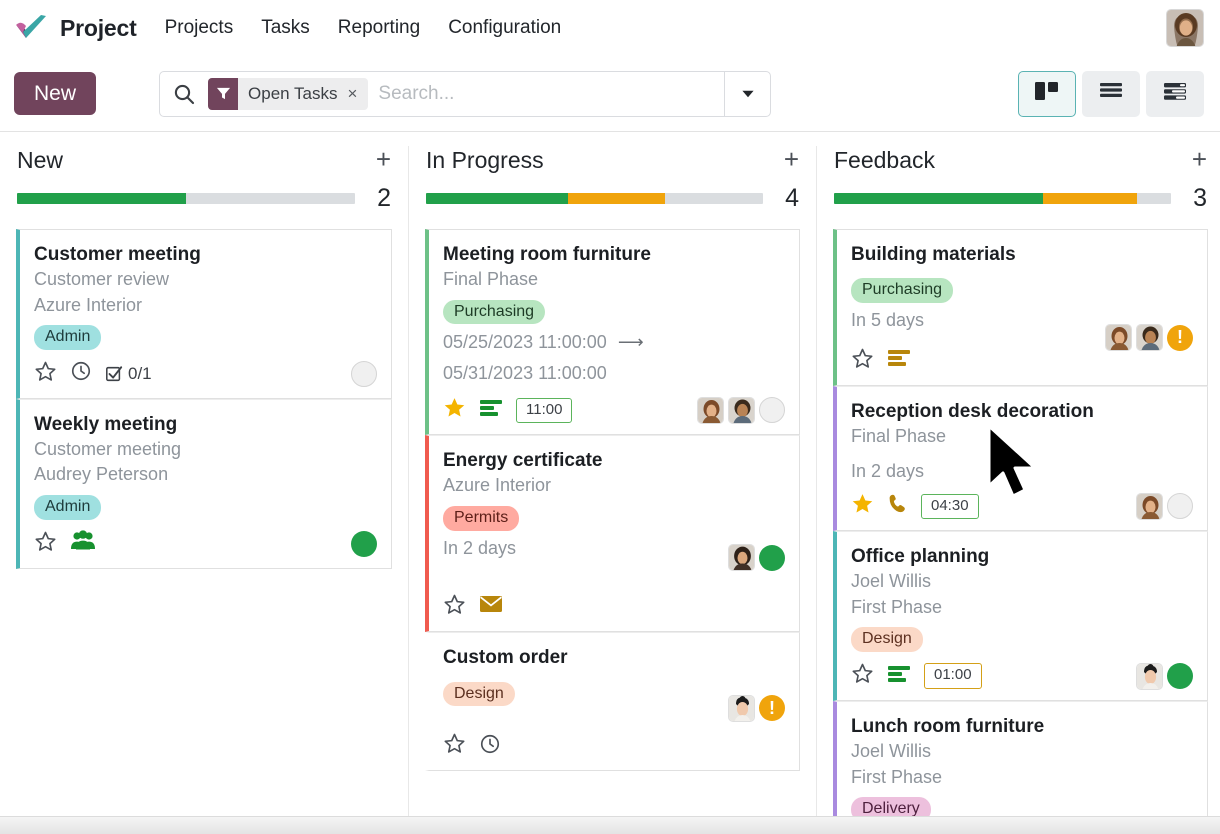  What do you see at coordinates (128, 374) in the screenshot?
I see `checklist-status: 0/1` at bounding box center [128, 374].